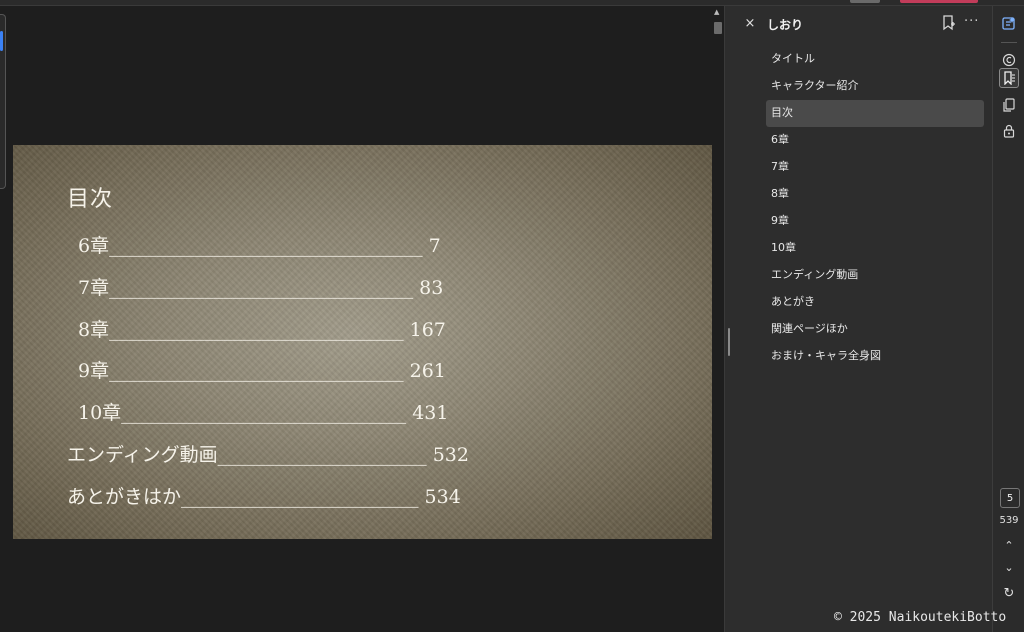 The height and width of the screenshot is (632, 1024). What do you see at coordinates (875, 356) in the screenshot?
I see `bookmark-item: おまけ・キャラ全身図` at bounding box center [875, 356].